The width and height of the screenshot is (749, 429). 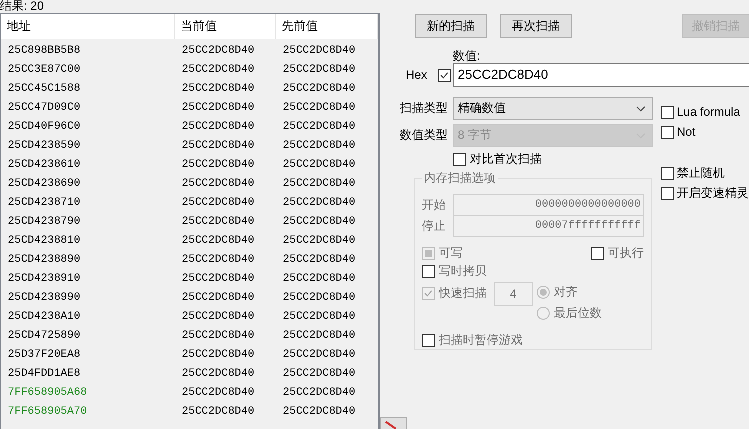 I want to click on address-cell-text: 25CD4238810, so click(x=44, y=240).